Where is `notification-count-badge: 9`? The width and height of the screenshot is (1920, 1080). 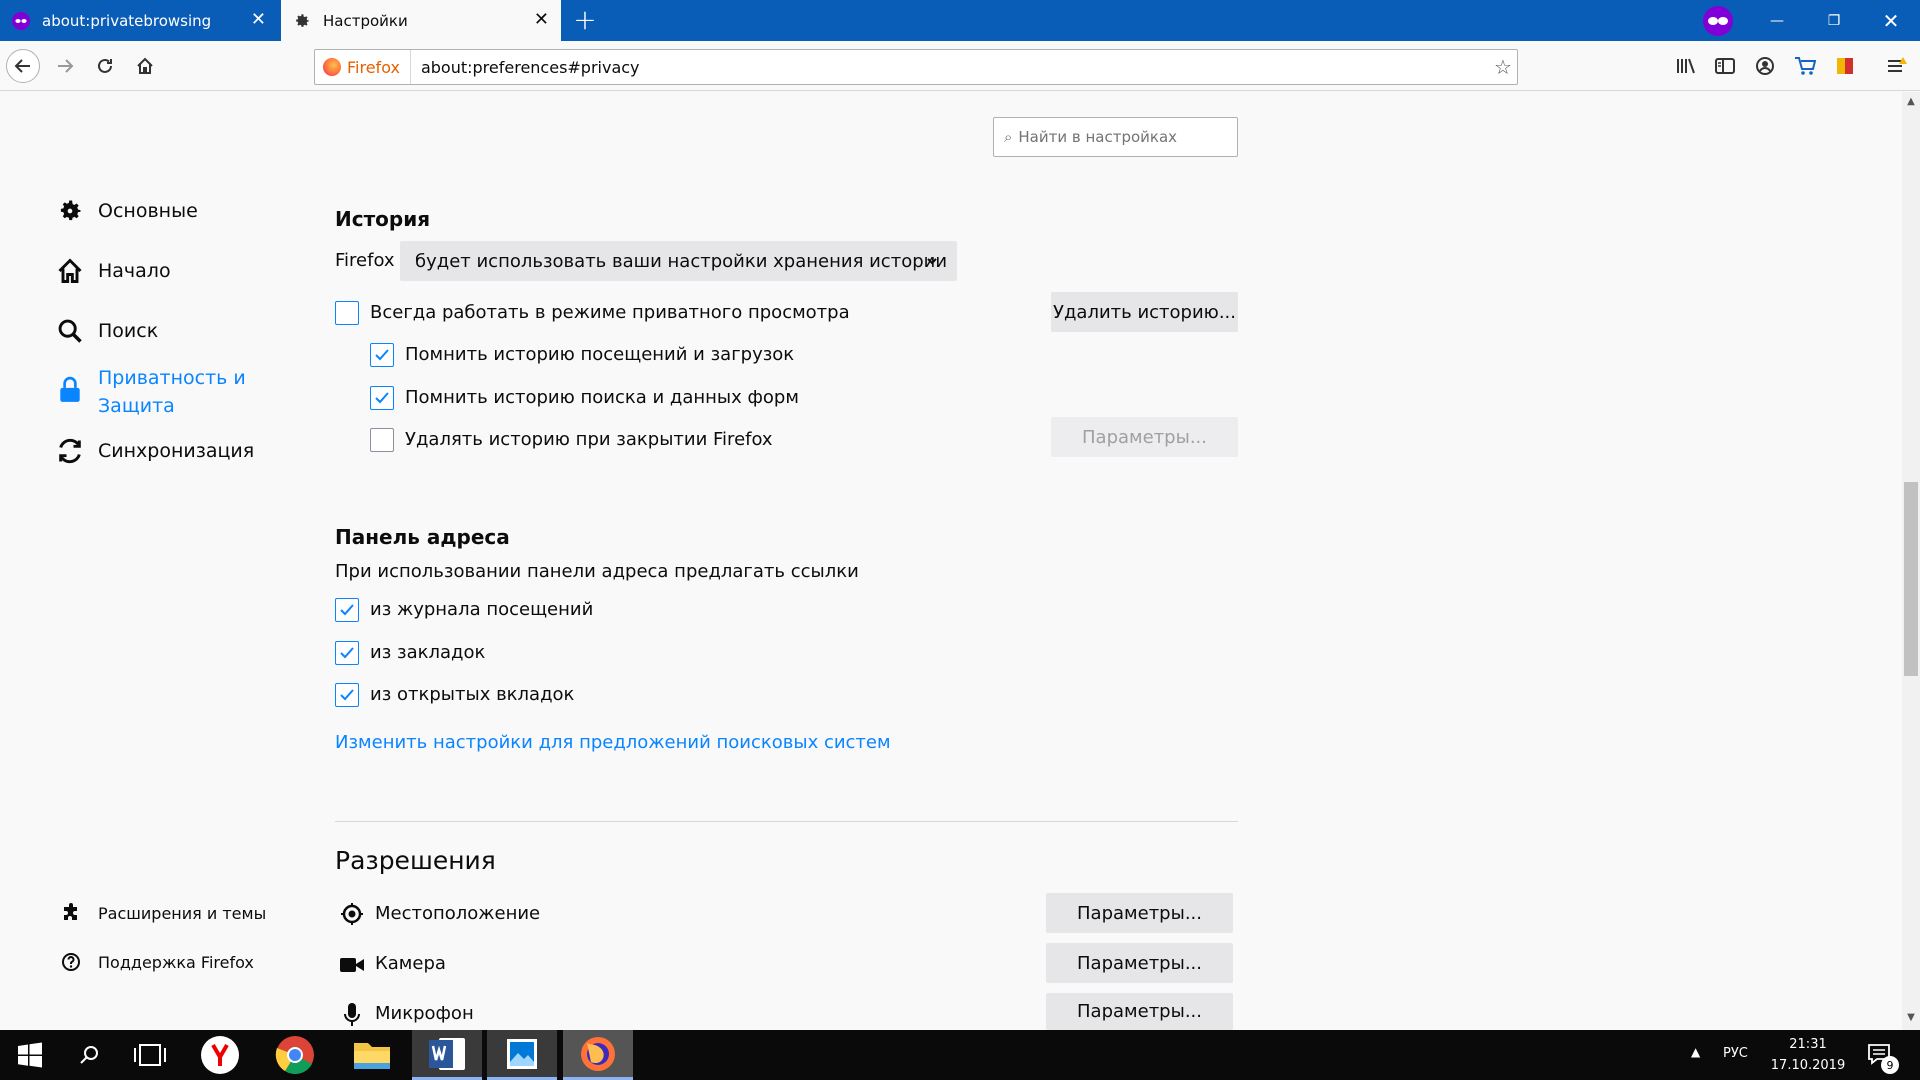 notification-count-badge: 9 is located at coordinates (1890, 1065).